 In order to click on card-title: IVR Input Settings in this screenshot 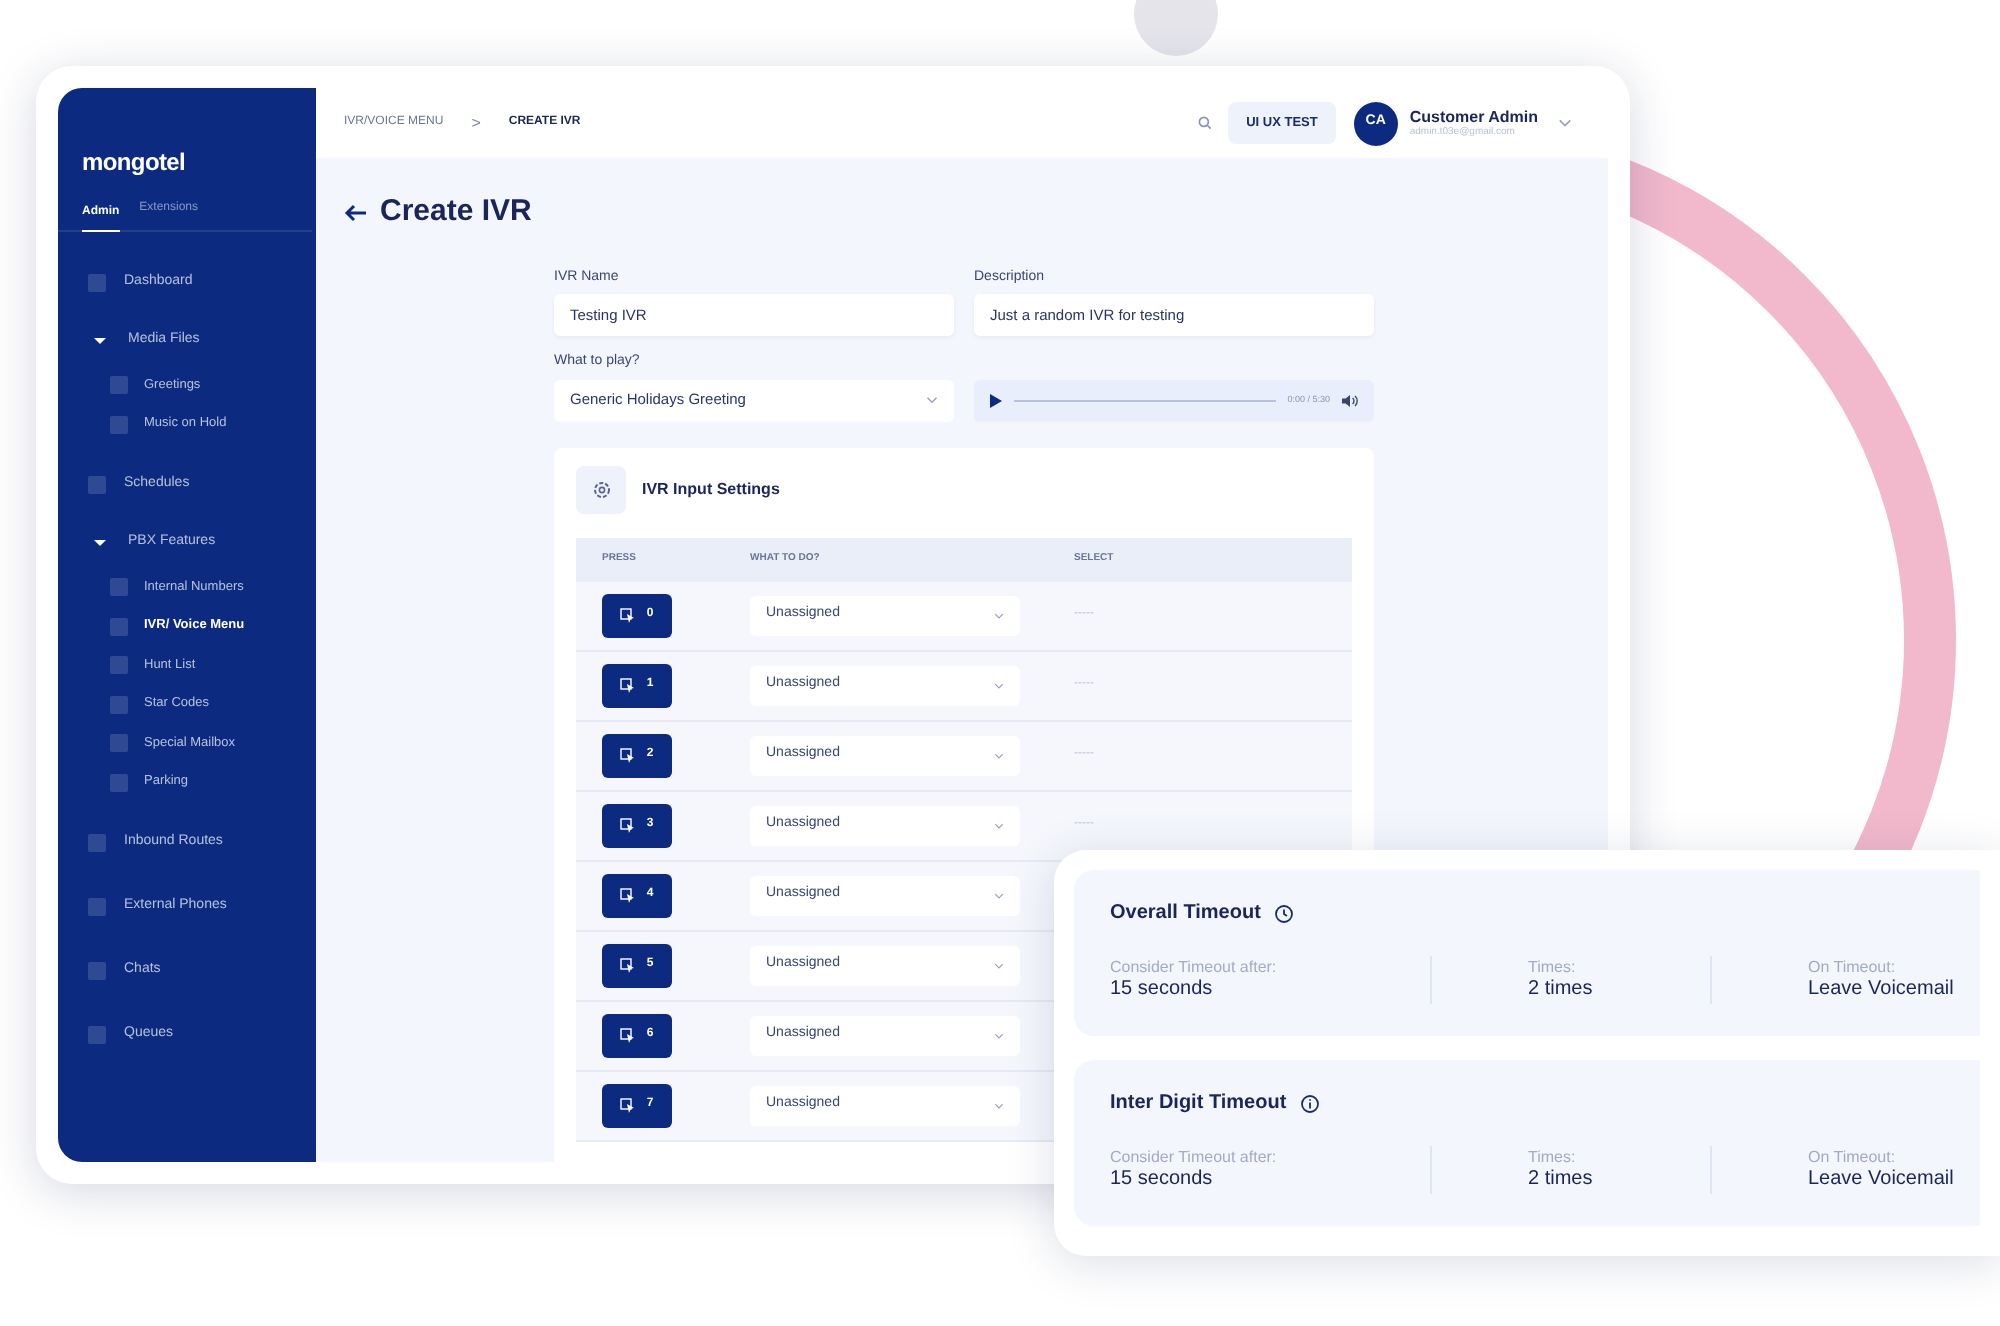, I will do `click(711, 489)`.